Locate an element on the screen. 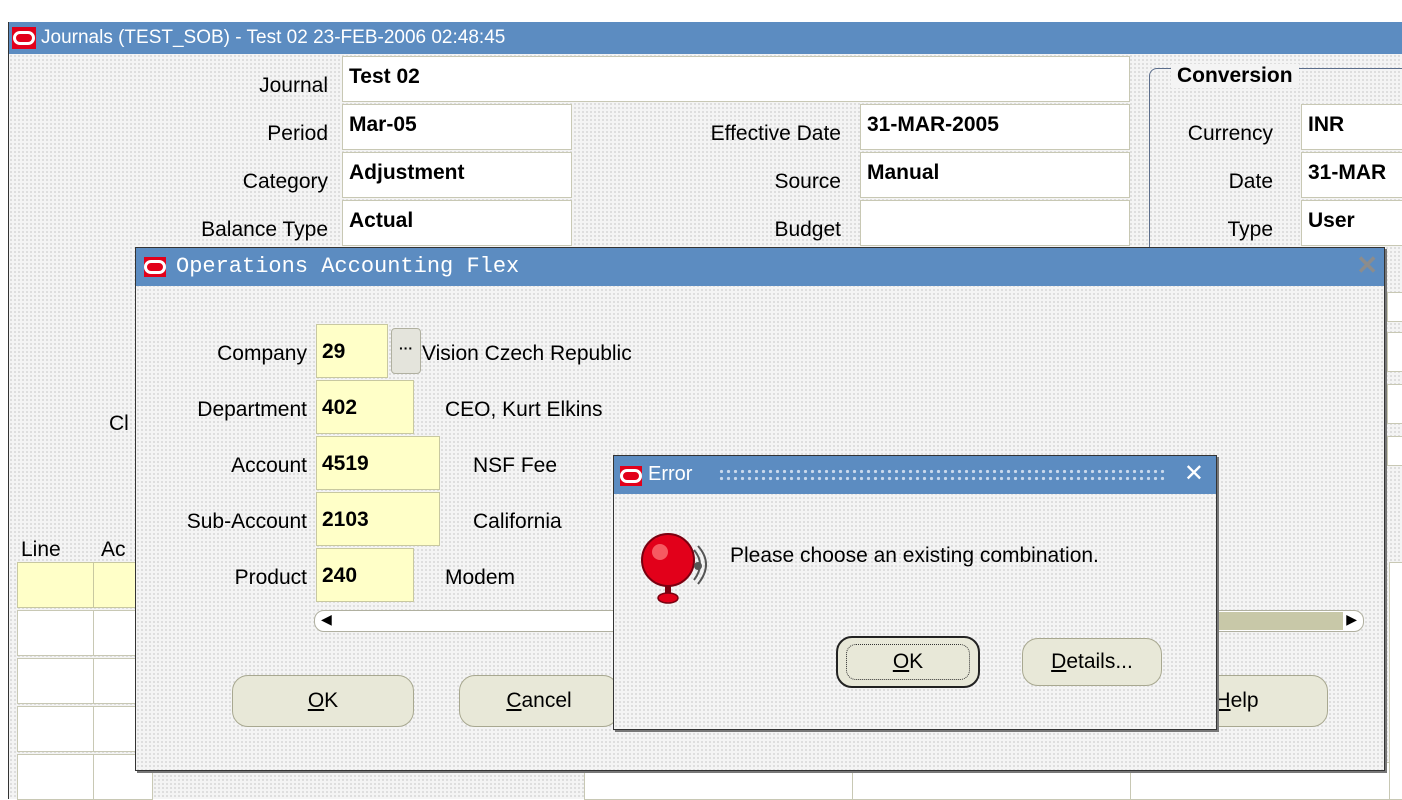  flex-cancel-button: Cancel is located at coordinates (539, 701).